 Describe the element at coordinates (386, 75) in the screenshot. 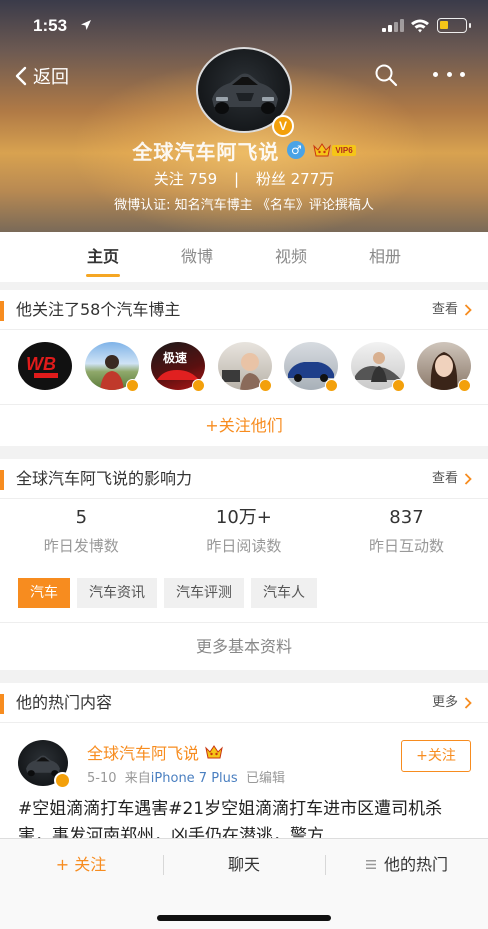

I see `search-icon` at that location.